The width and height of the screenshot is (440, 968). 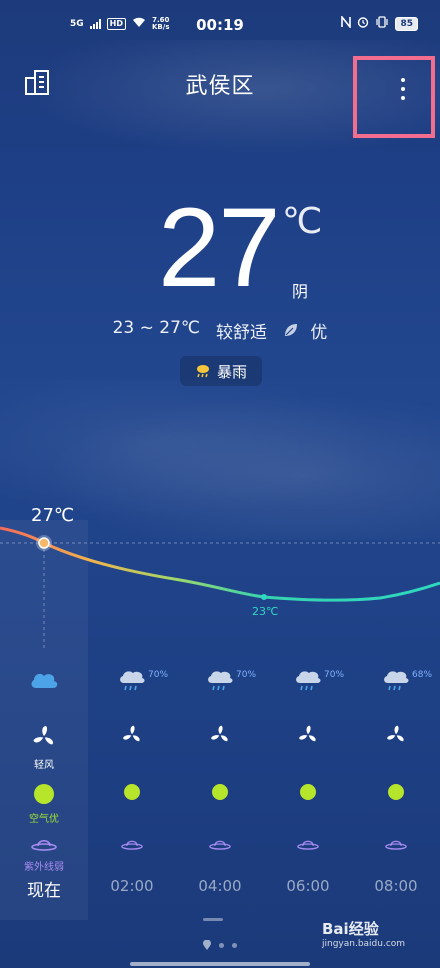 What do you see at coordinates (44, 867) in the screenshot?
I see `uv-label: 紫外线弱` at bounding box center [44, 867].